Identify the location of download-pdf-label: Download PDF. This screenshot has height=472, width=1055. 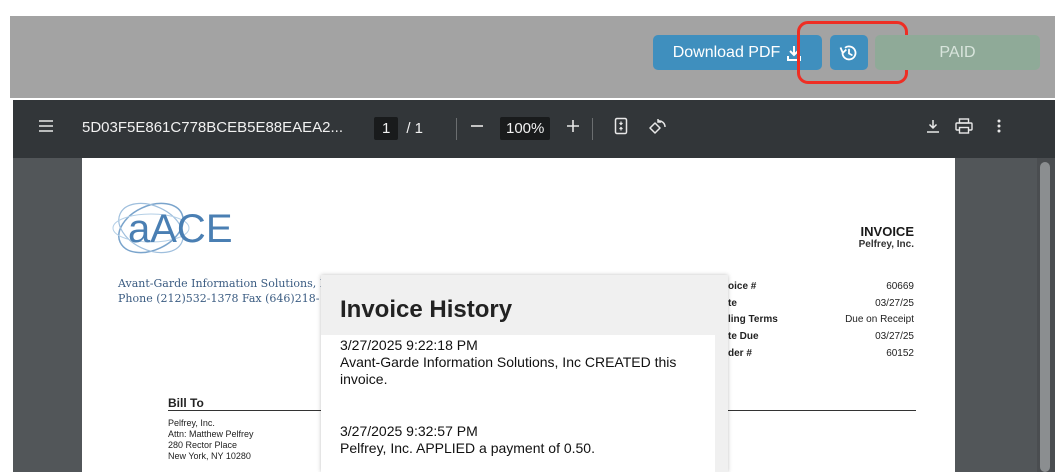
(726, 52).